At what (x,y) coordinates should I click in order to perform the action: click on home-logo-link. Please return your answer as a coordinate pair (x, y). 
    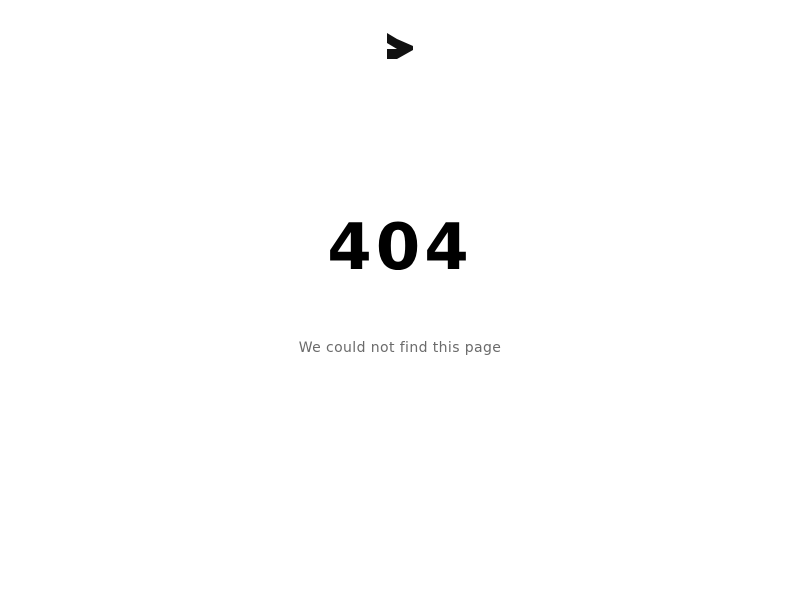
    Looking at the image, I should click on (400, 46).